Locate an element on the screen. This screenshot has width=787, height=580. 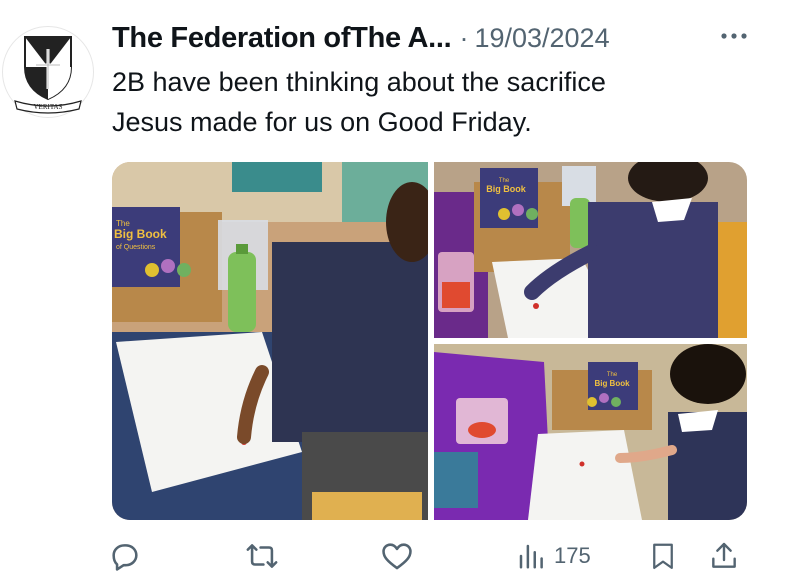
bookmark-icon is located at coordinates (663, 556).